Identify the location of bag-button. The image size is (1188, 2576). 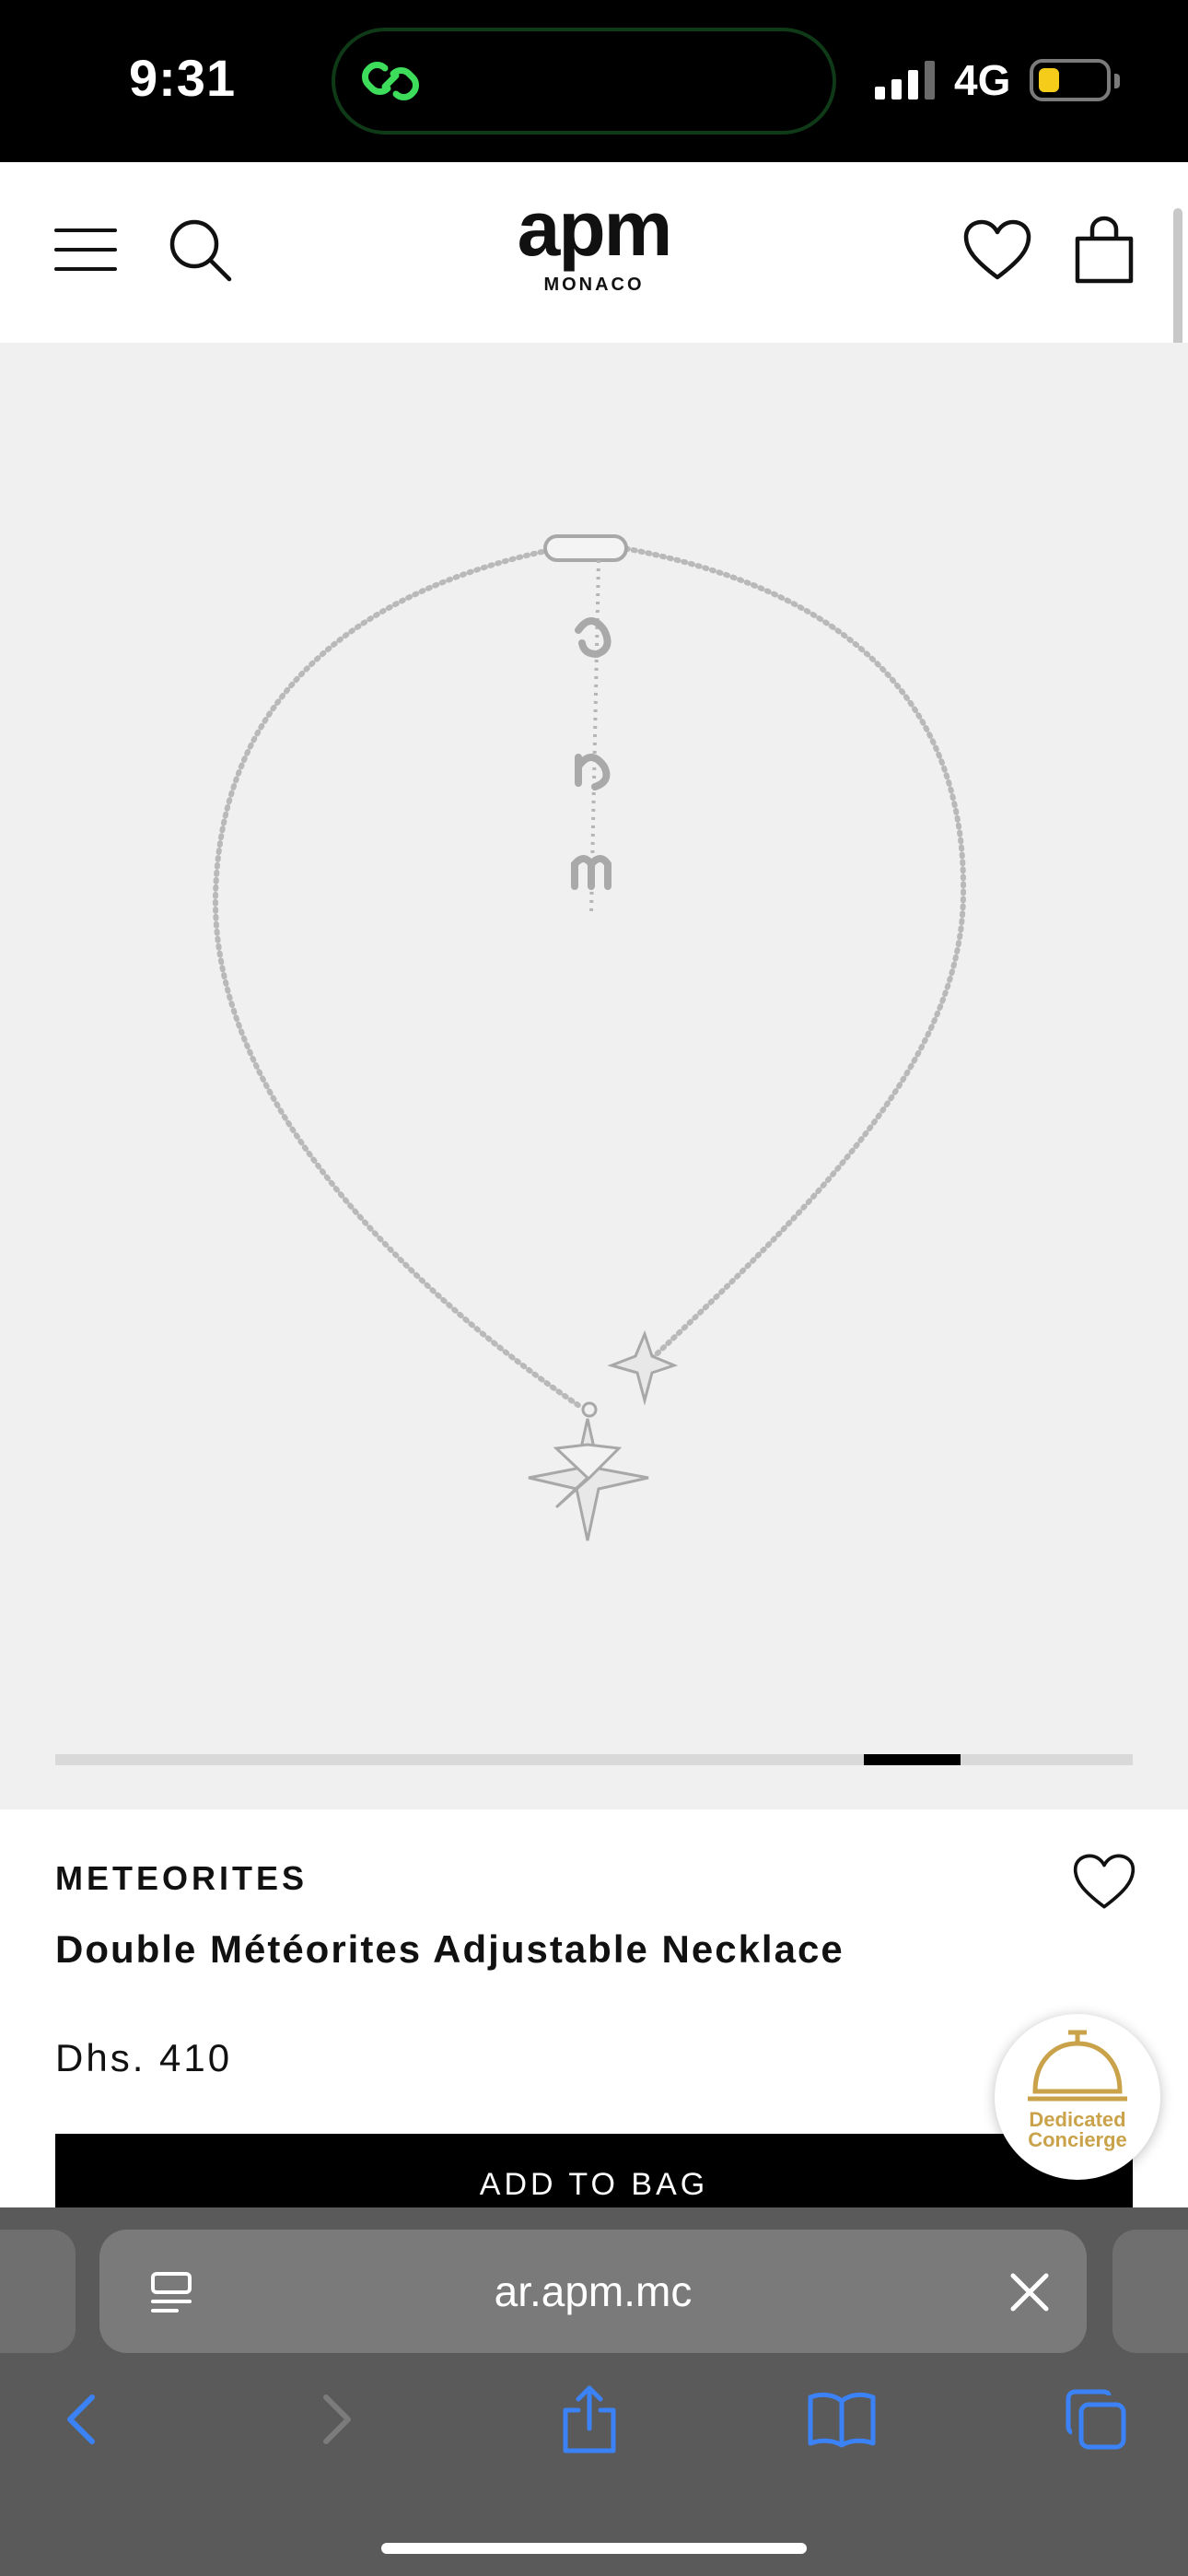
(1104, 249).